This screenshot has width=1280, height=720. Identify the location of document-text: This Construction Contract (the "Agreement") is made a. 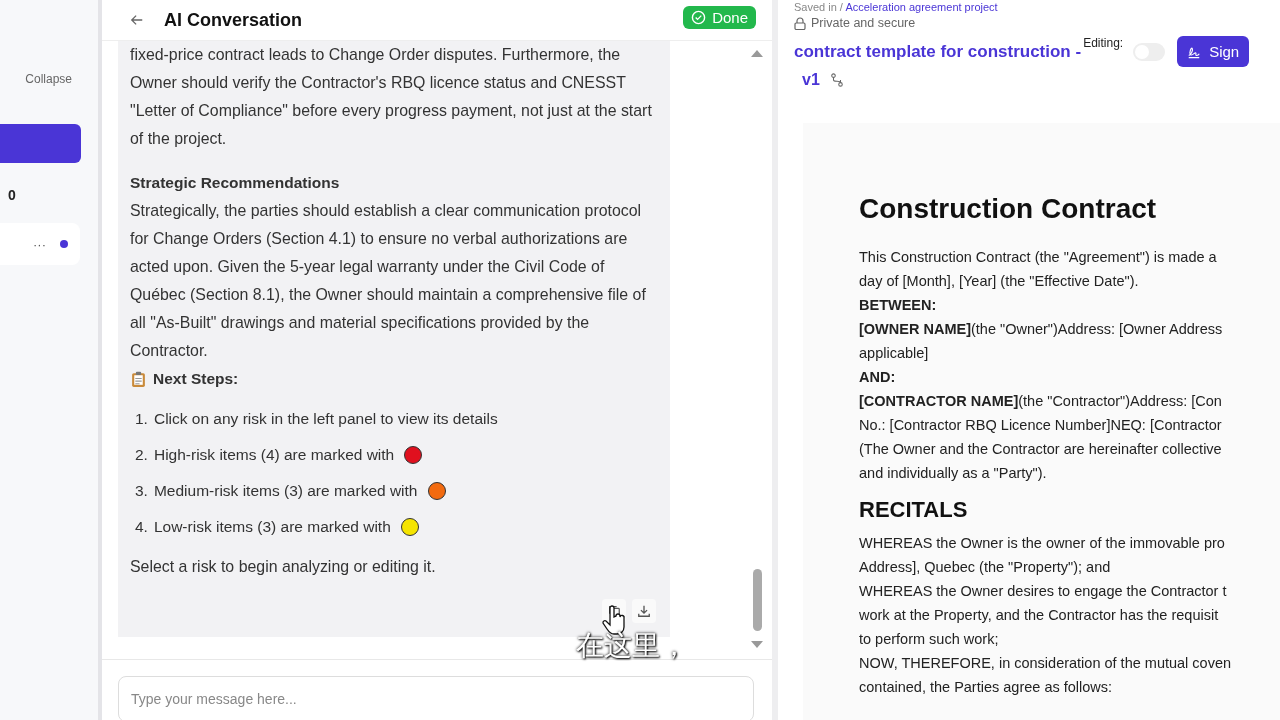
(1038, 257).